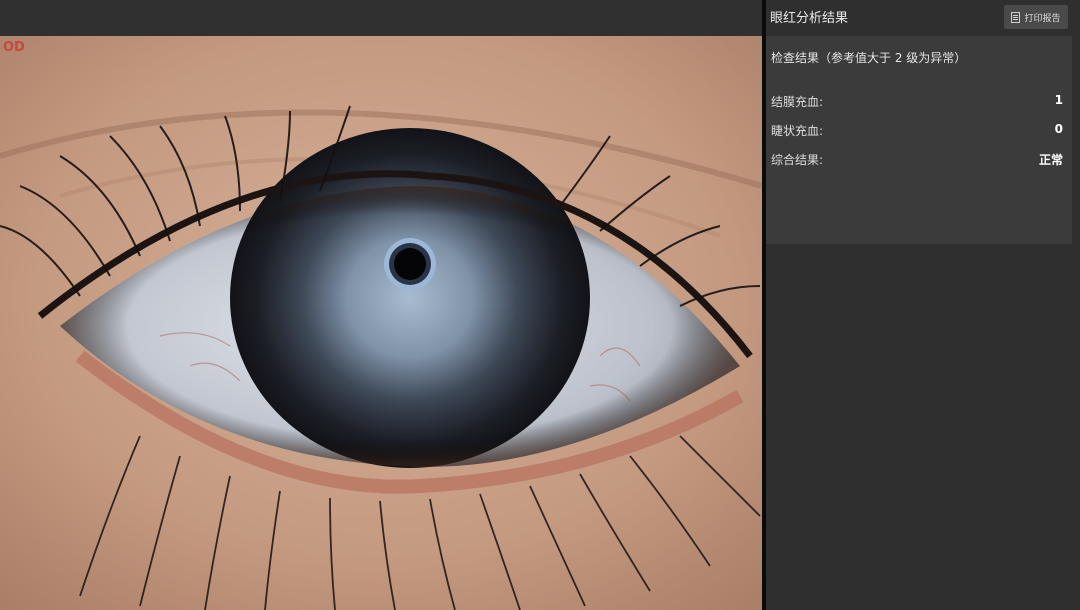 The width and height of the screenshot is (1080, 610). I want to click on result-label: 结膜充血:, so click(797, 102).